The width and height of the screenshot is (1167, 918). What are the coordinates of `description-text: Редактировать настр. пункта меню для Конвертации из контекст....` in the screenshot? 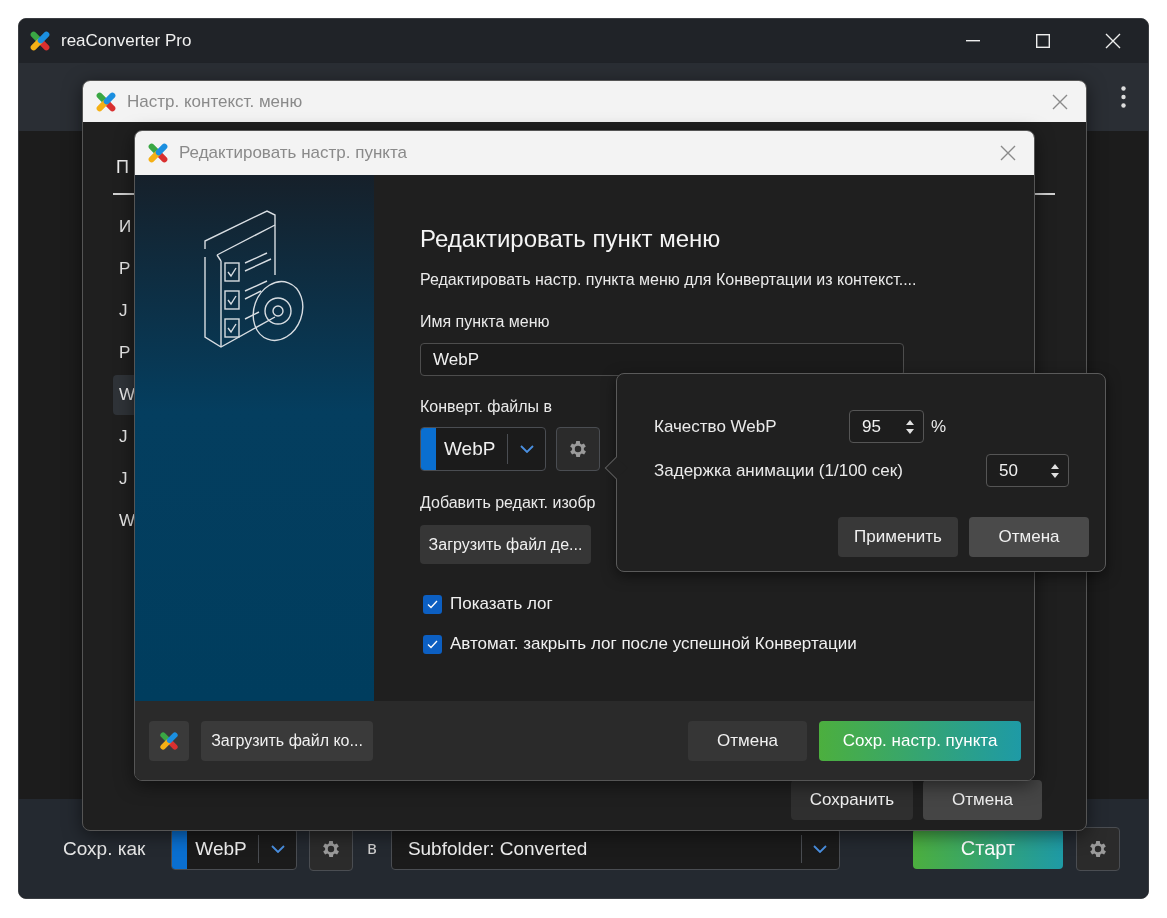 It's located at (668, 280).